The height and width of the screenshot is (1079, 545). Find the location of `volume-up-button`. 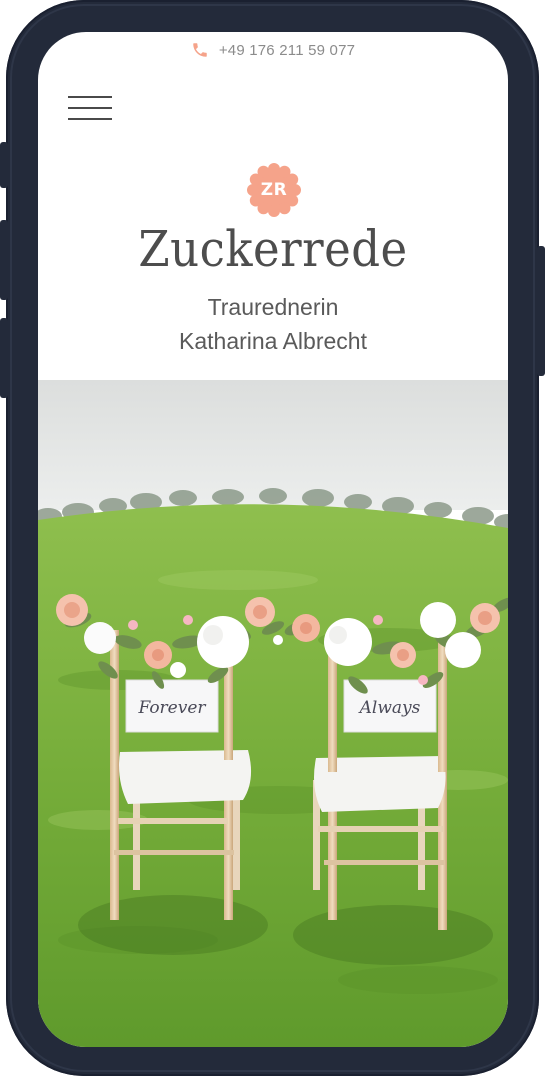

volume-up-button is located at coordinates (4, 260).